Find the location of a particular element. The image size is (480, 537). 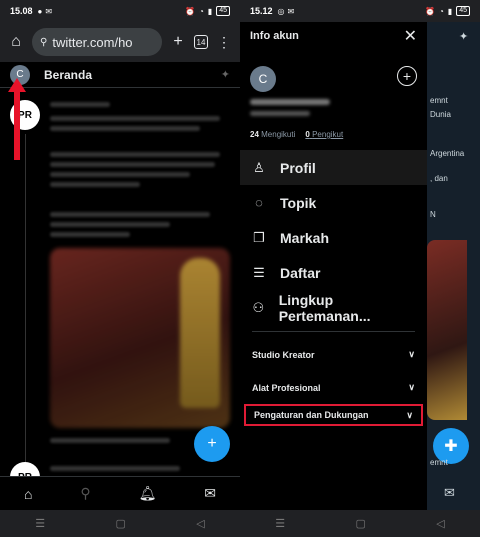

strip-text: , dan is located at coordinates (439, 178).